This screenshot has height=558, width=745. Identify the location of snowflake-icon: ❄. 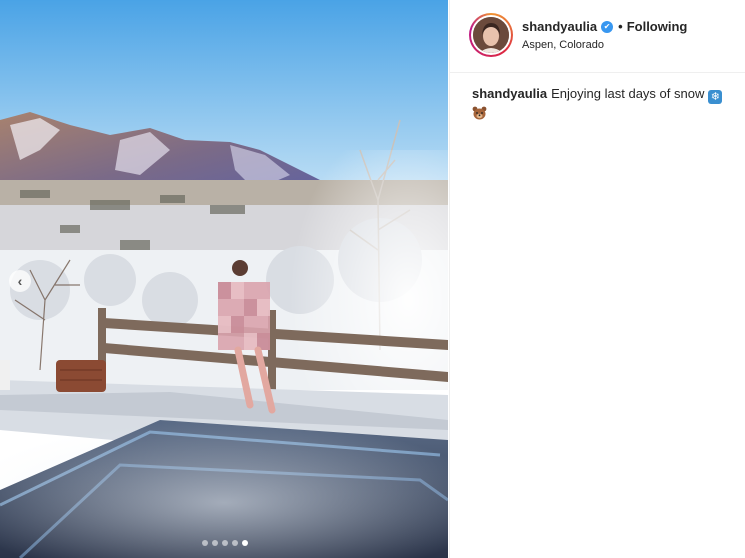
(715, 97).